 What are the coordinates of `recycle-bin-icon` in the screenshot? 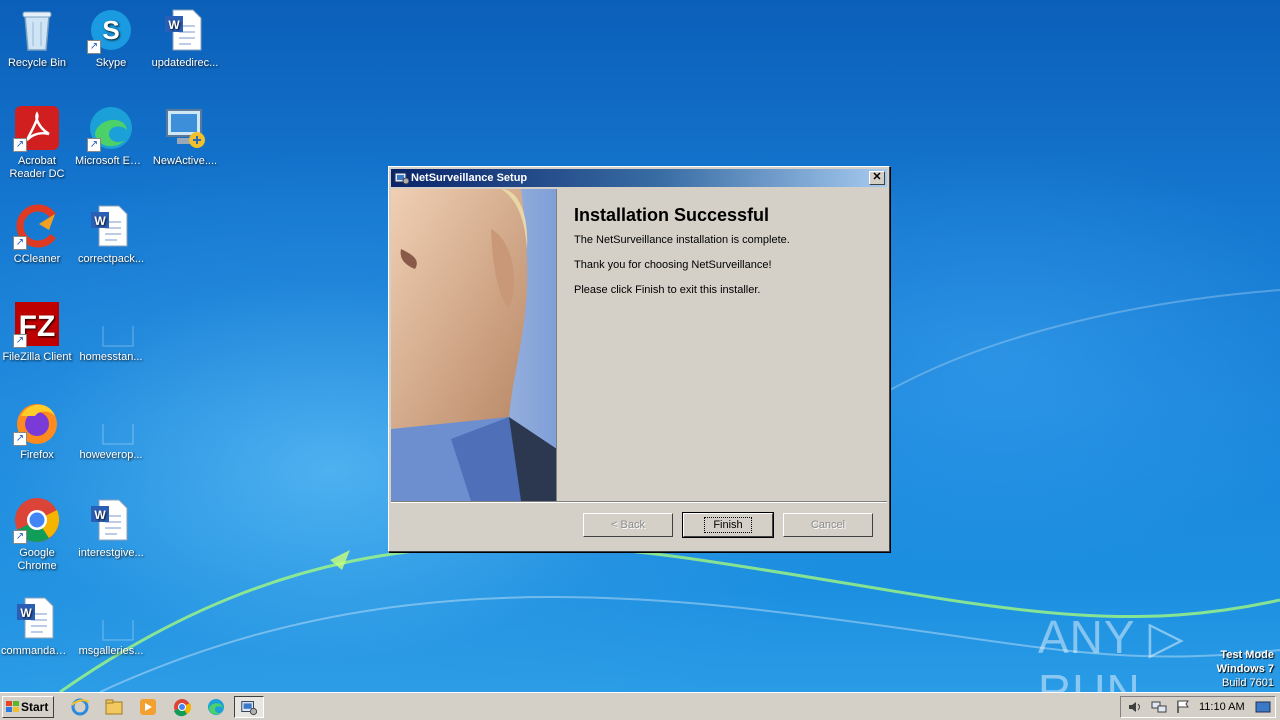 It's located at (37, 30).